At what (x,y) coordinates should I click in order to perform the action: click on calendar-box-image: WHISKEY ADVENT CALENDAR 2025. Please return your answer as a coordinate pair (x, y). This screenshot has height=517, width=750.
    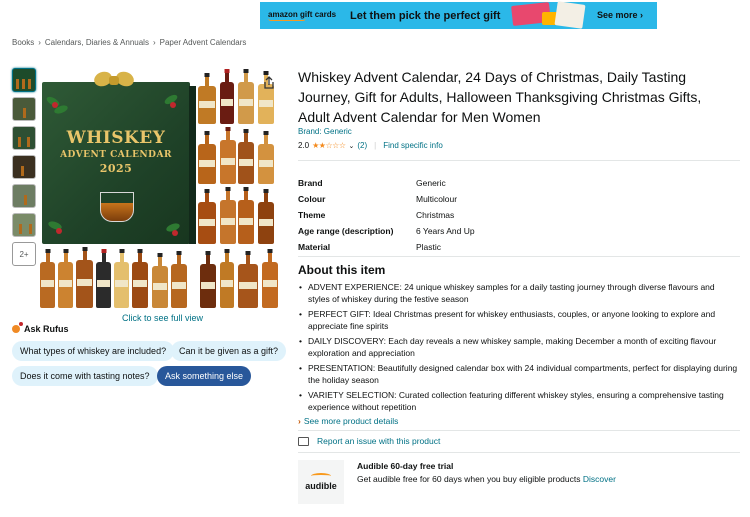
    Looking at the image, I should click on (119, 163).